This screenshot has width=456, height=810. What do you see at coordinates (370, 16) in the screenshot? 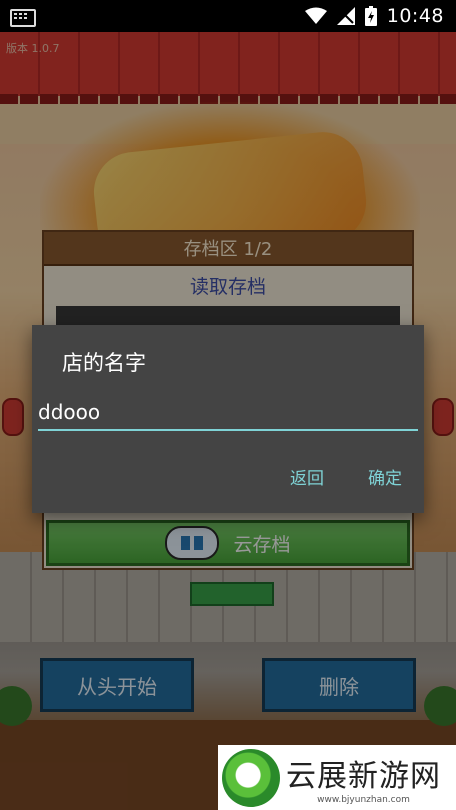
I see `battery-charging-icon` at bounding box center [370, 16].